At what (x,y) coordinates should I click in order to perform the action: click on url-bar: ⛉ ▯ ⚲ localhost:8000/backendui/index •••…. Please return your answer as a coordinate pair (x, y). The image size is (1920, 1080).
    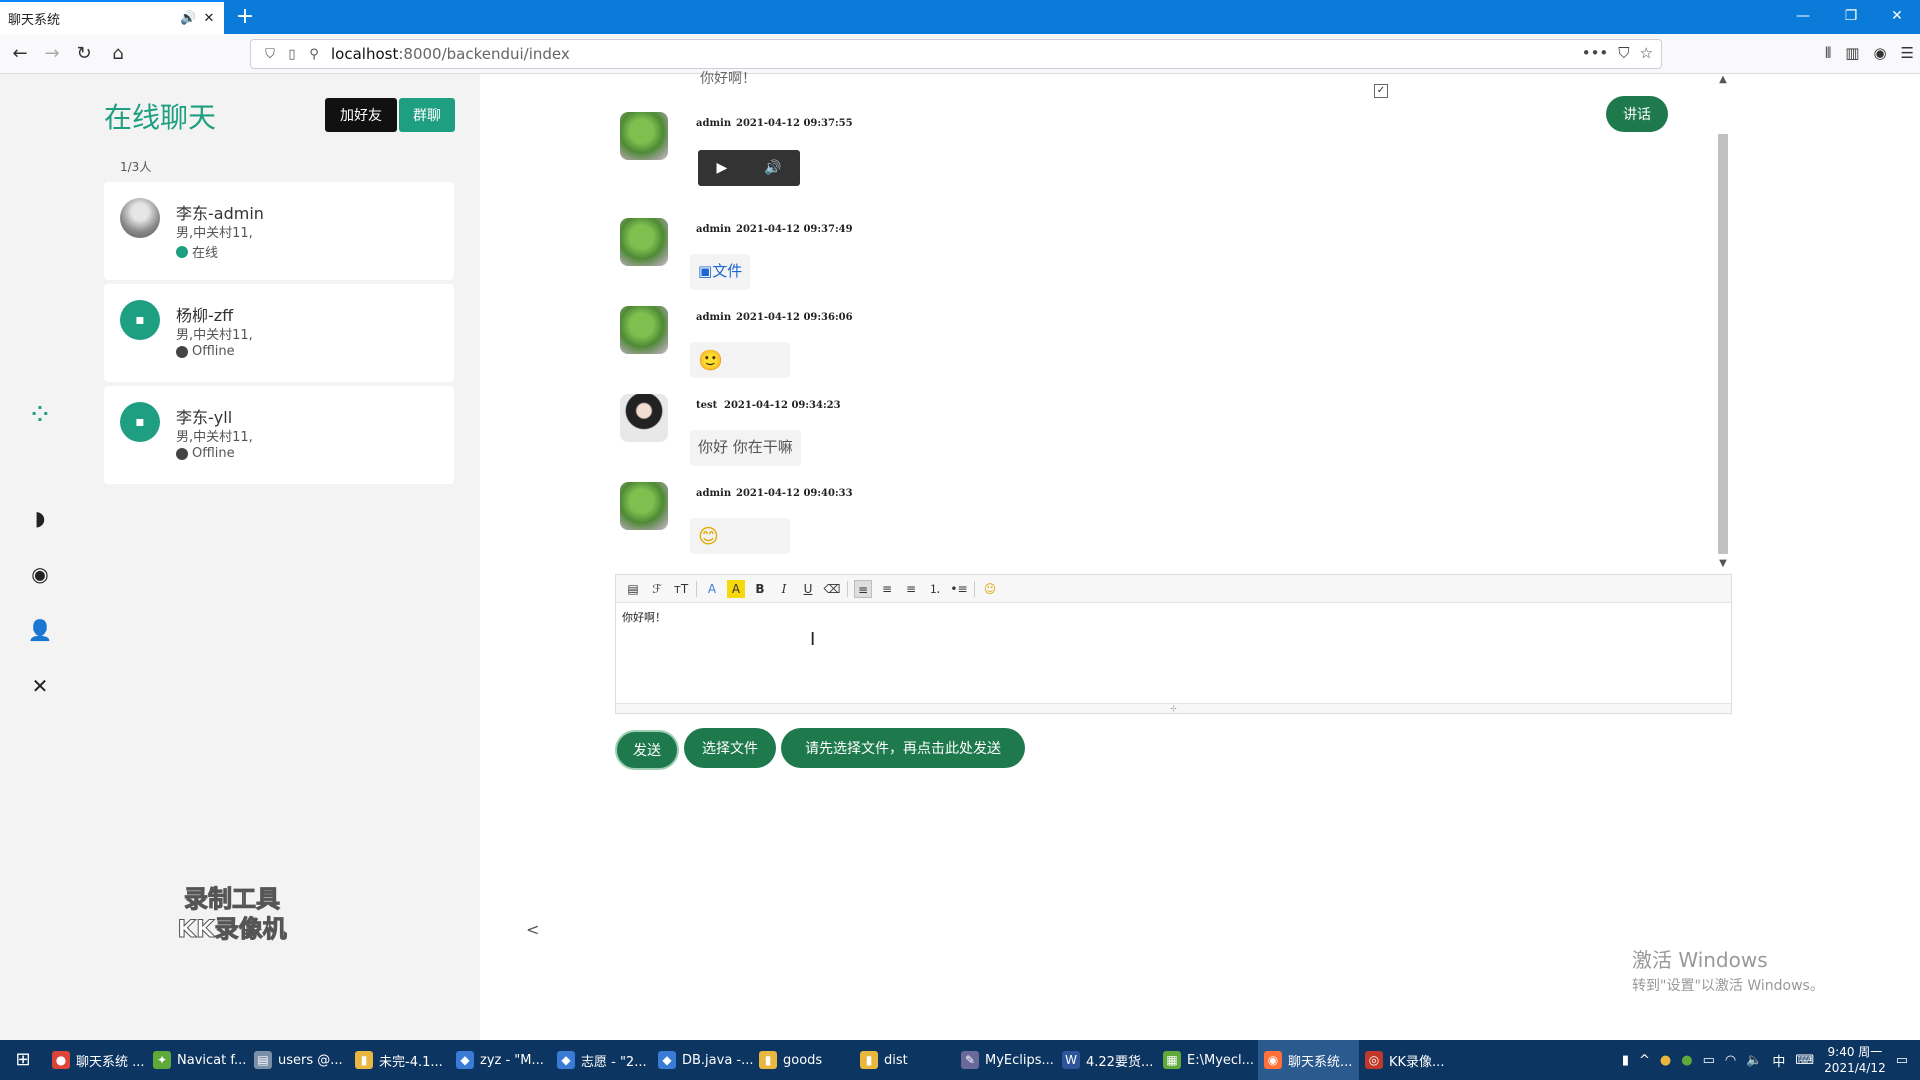
    Looking at the image, I should click on (956, 54).